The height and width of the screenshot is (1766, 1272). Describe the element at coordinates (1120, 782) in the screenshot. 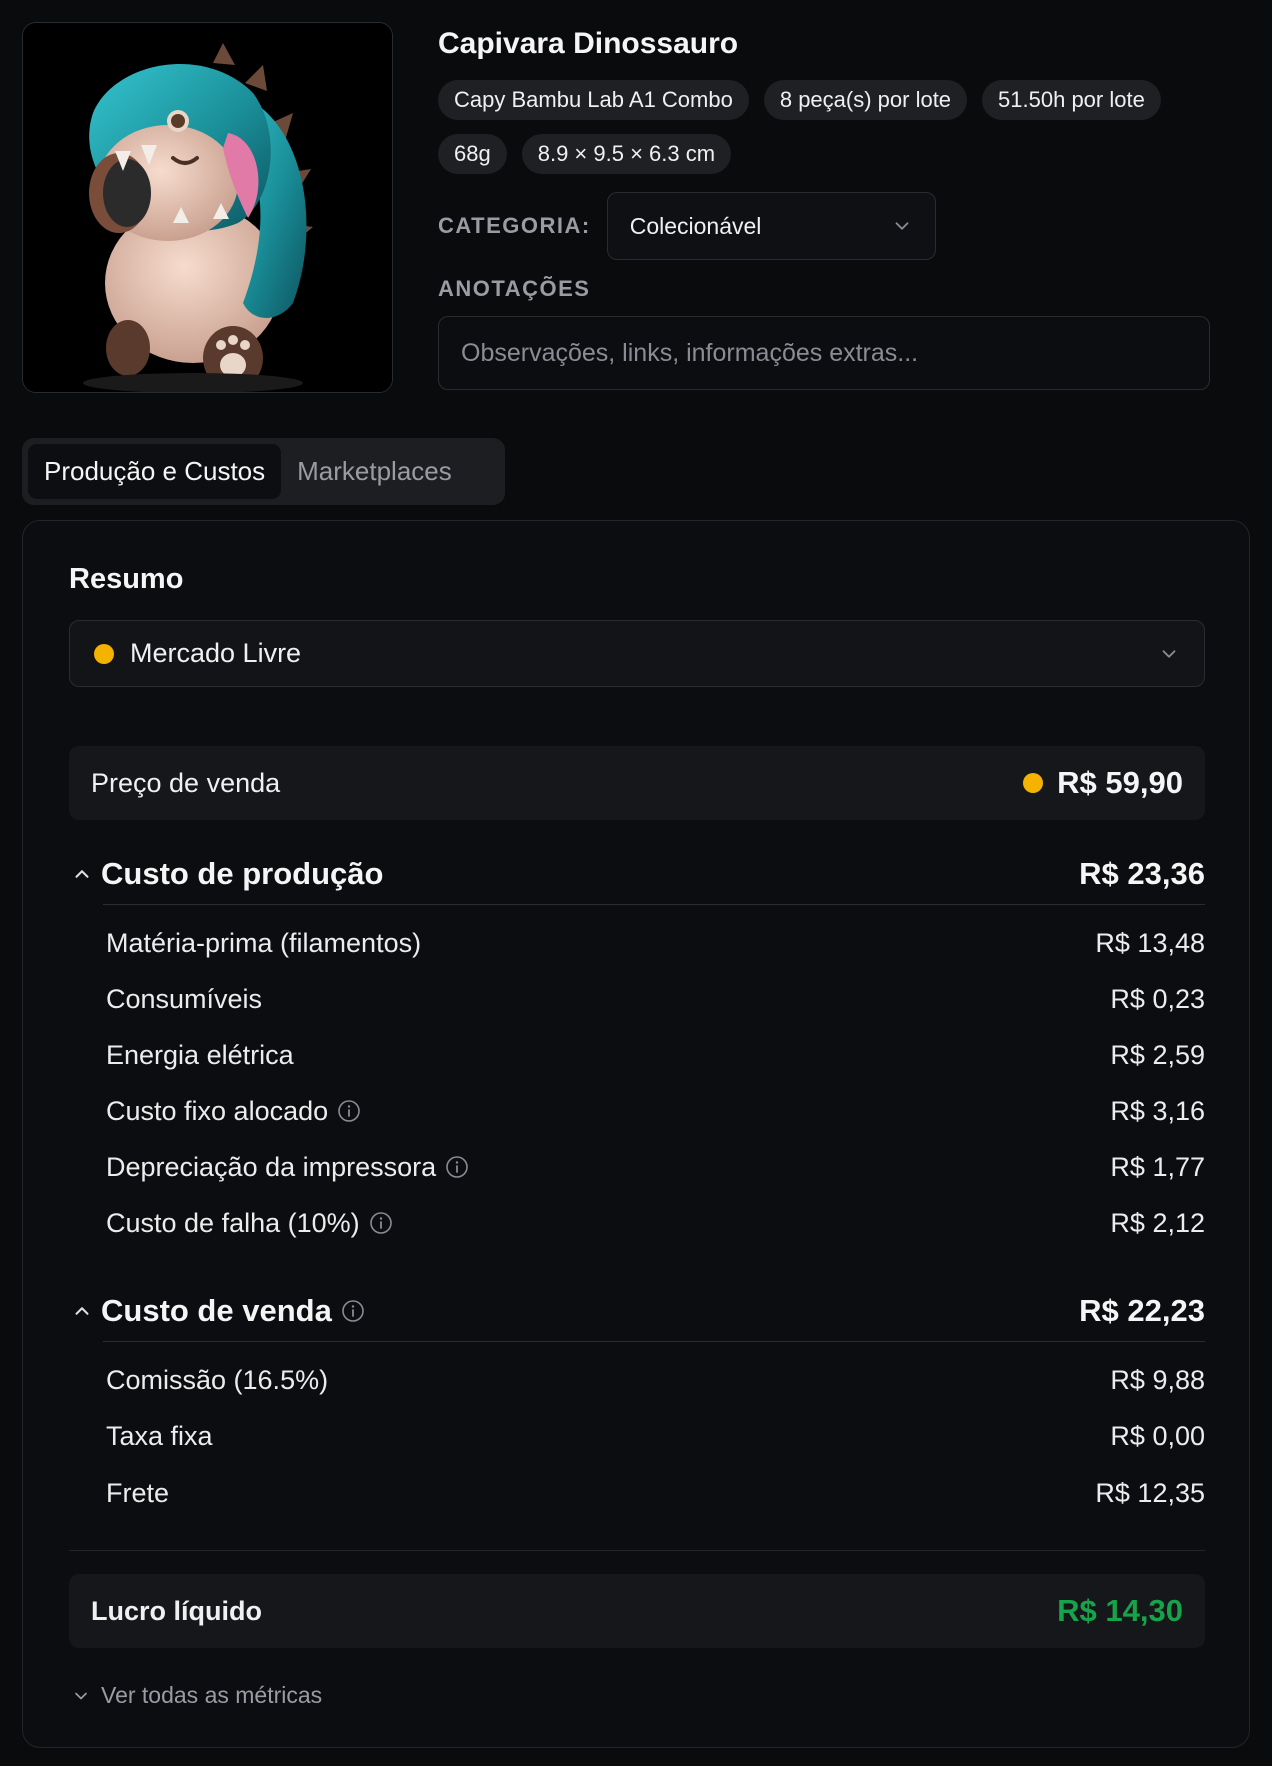

I see `sale-price-value: R$ 59,90` at that location.